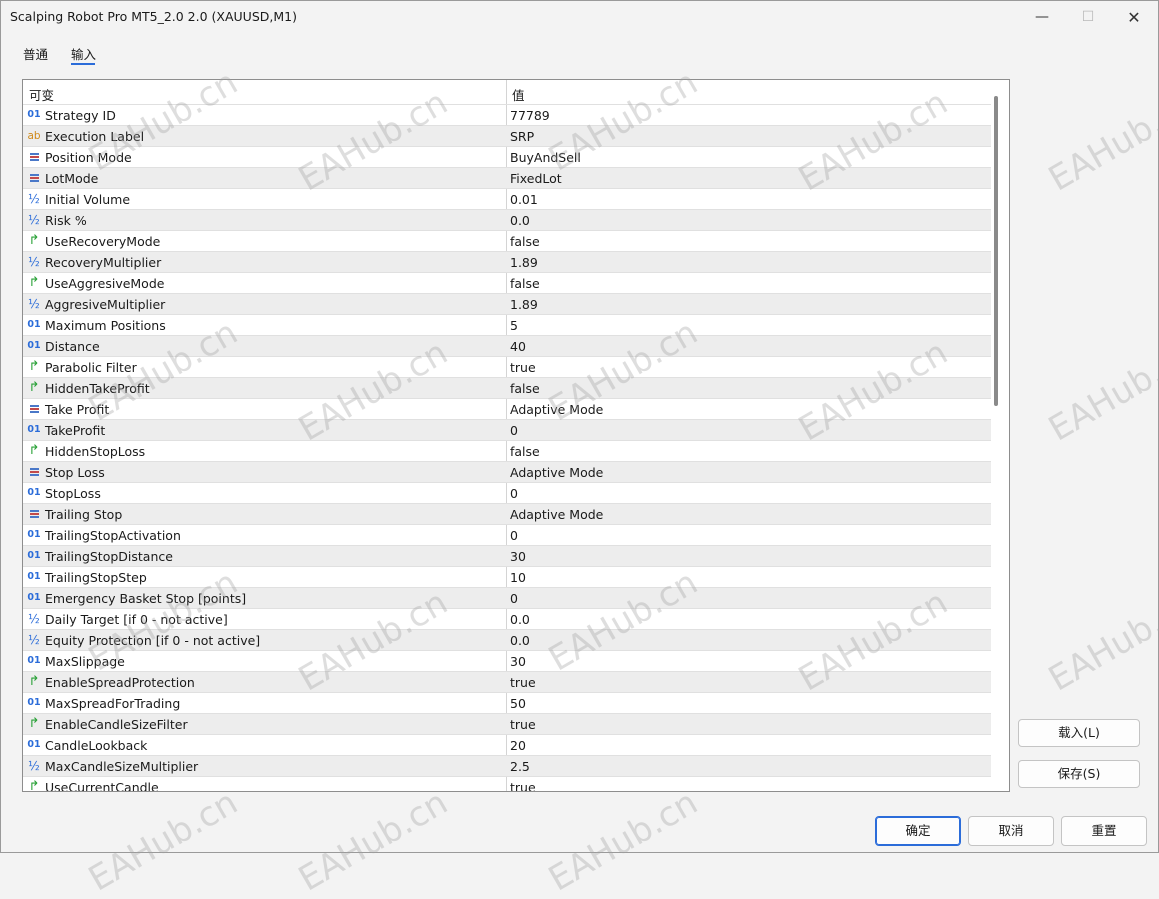 The height and width of the screenshot is (899, 1159). Describe the element at coordinates (507, 597) in the screenshot. I see `table-row: 01 Emergency Basket Stop [points] 0` at that location.